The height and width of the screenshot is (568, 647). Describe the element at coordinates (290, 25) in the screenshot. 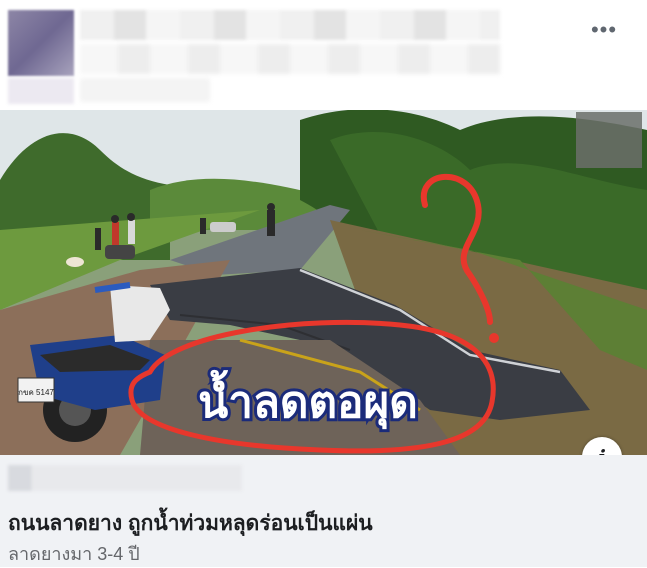

I see `author-name-blurred` at that location.